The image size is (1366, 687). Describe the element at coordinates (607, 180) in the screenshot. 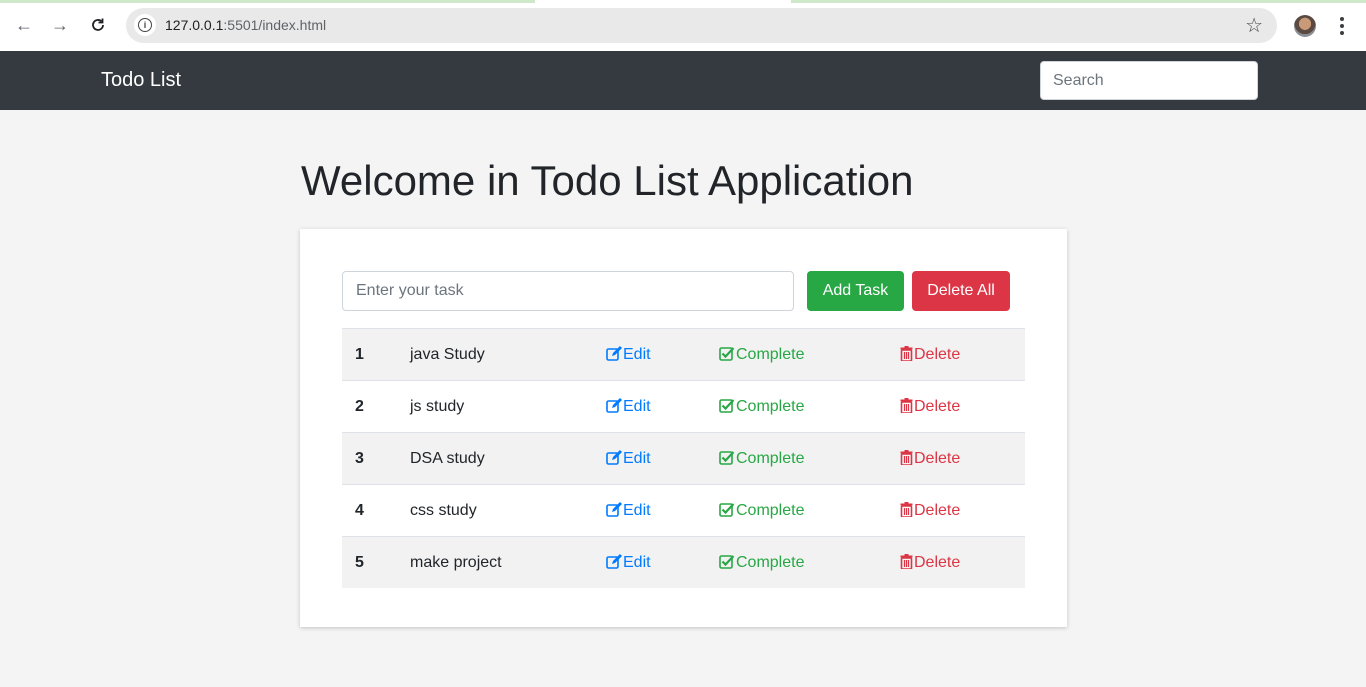

I see `page-title: Welcome in Todo List Application` at that location.